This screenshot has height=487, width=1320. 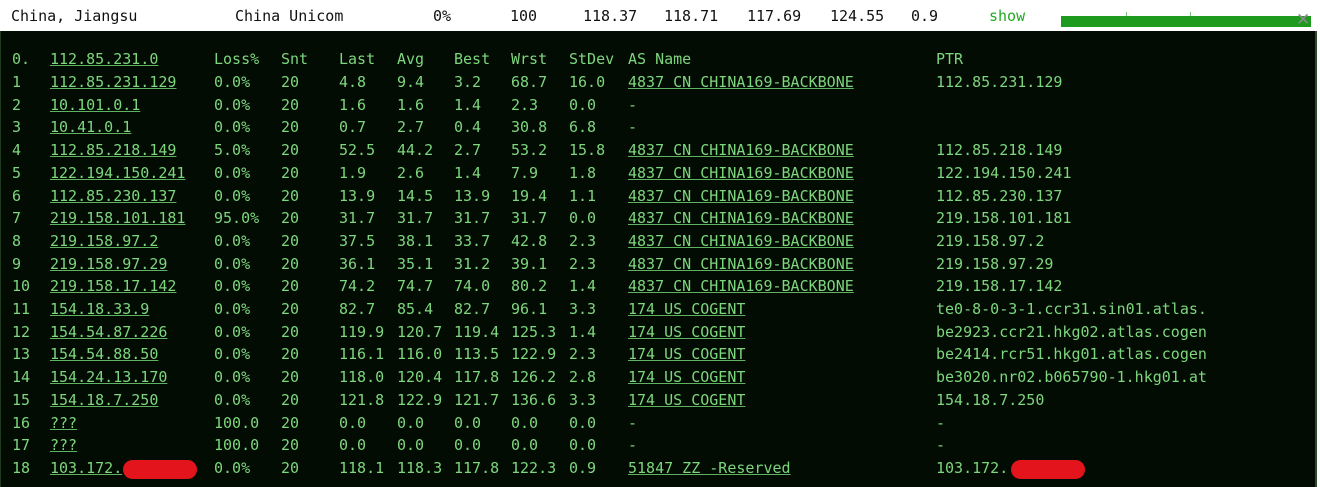 What do you see at coordinates (353, 445) in the screenshot?
I see `cell-last: 0.0` at bounding box center [353, 445].